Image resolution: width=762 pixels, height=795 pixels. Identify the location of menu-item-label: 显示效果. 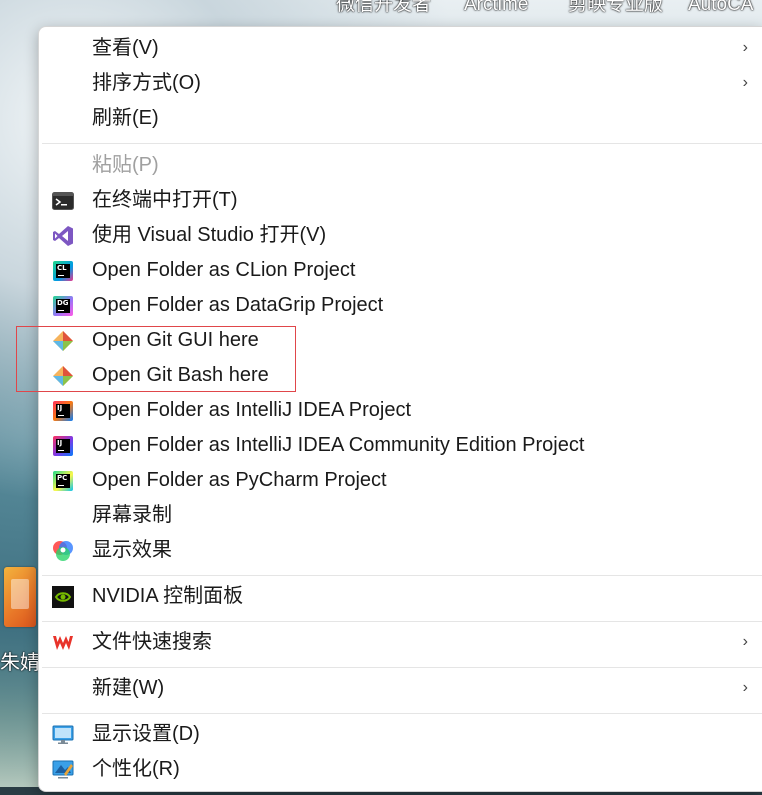
(132, 550).